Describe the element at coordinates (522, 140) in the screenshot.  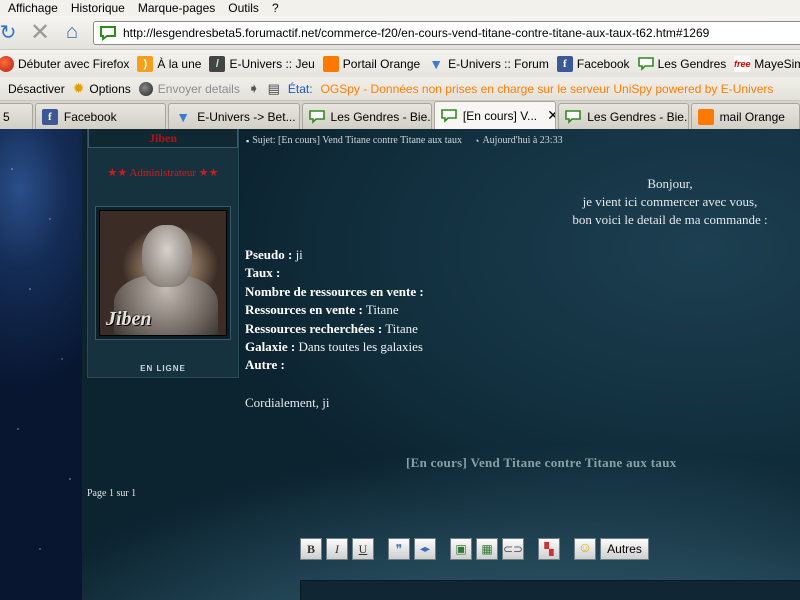
I see `post-time: Aujourd'hui à 23:33` at that location.